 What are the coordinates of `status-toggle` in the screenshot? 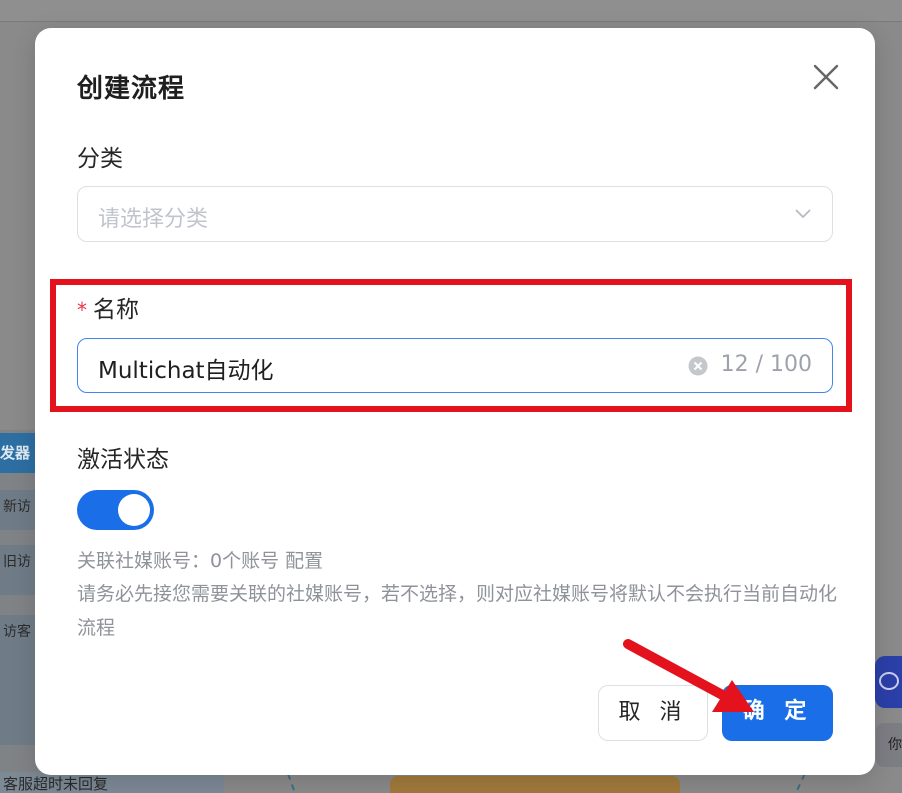 It's located at (115, 510).